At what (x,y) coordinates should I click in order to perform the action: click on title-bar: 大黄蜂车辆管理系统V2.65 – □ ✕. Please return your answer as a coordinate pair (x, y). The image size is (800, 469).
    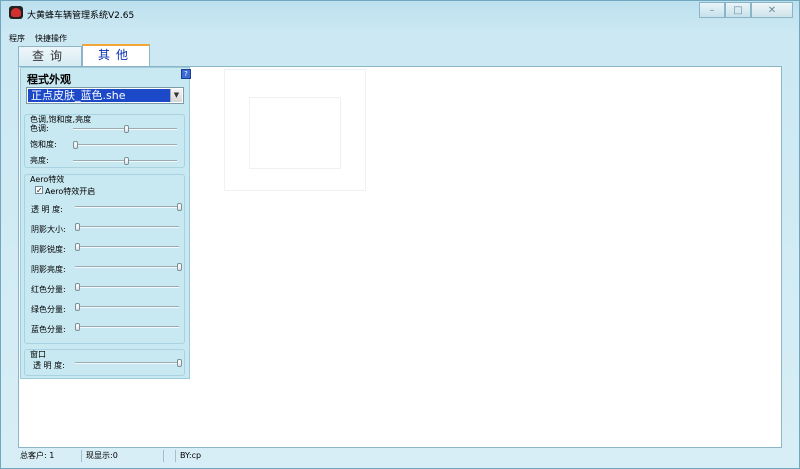
    Looking at the image, I should click on (400, 13).